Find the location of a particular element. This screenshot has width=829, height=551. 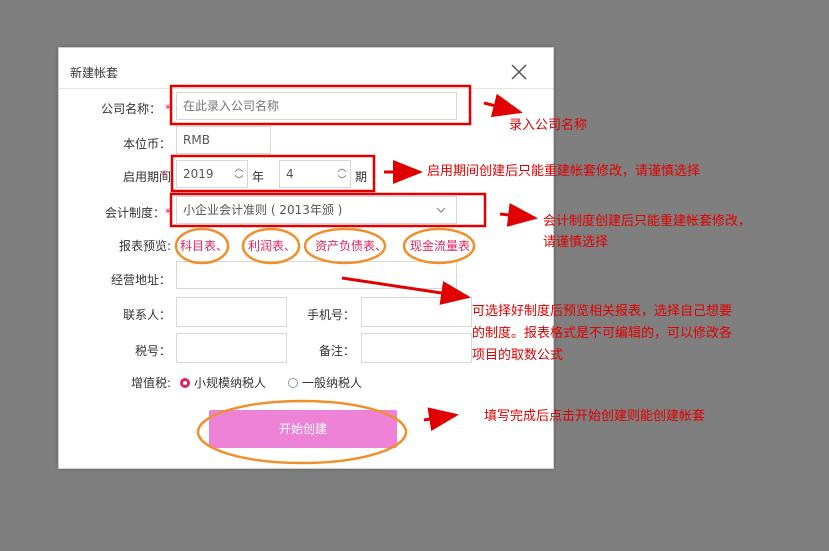

annotation-preview-1: 可选择好制度后预览相关报表，选择自己想要 is located at coordinates (602, 311).